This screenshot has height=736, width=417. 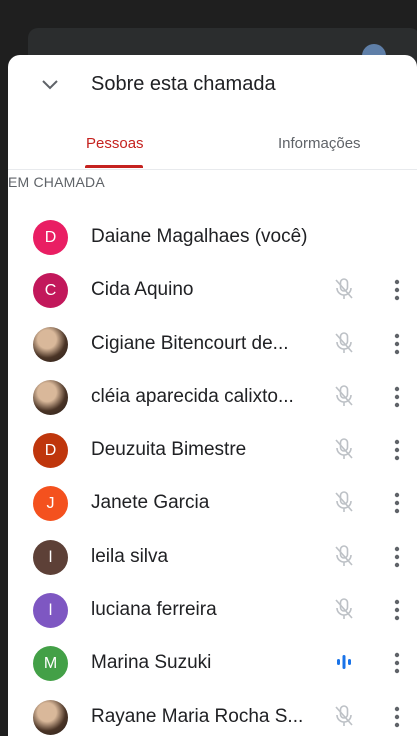 What do you see at coordinates (183, 84) in the screenshot?
I see `sheet-title: Sobre esta chamada` at bounding box center [183, 84].